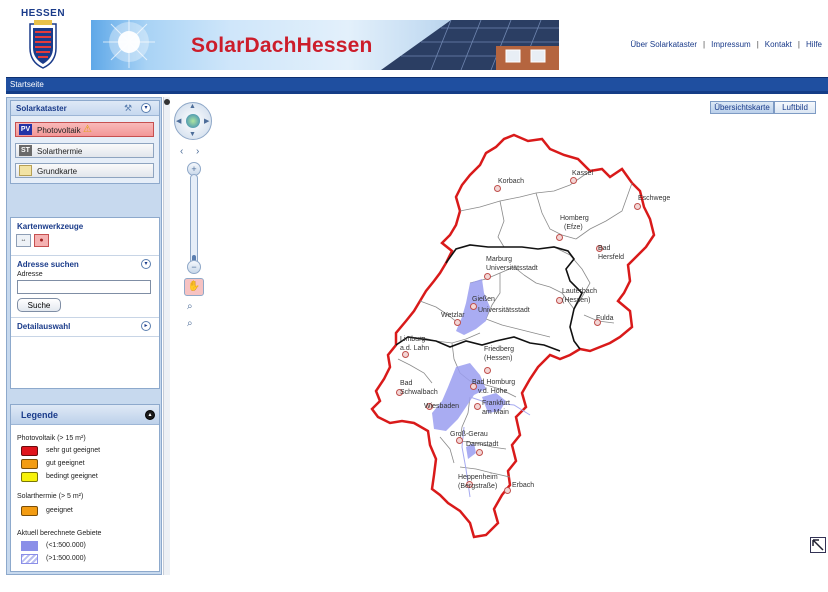  I want to click on map-label: Bad Homburg, so click(494, 382).